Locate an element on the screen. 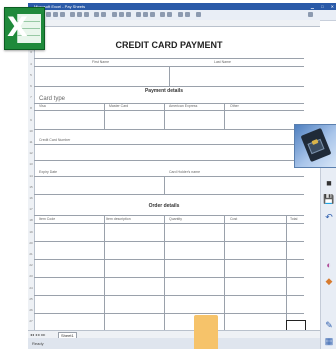 This screenshot has width=336, height=349. status-bar: Ready is located at coordinates (182, 343).